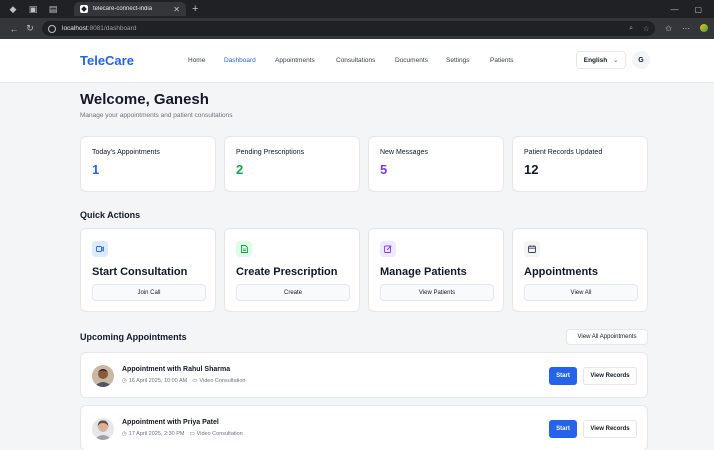 Image resolution: width=714 pixels, height=450 pixels. What do you see at coordinates (176, 9) in the screenshot?
I see `close-tab-icon: ✕` at bounding box center [176, 9].